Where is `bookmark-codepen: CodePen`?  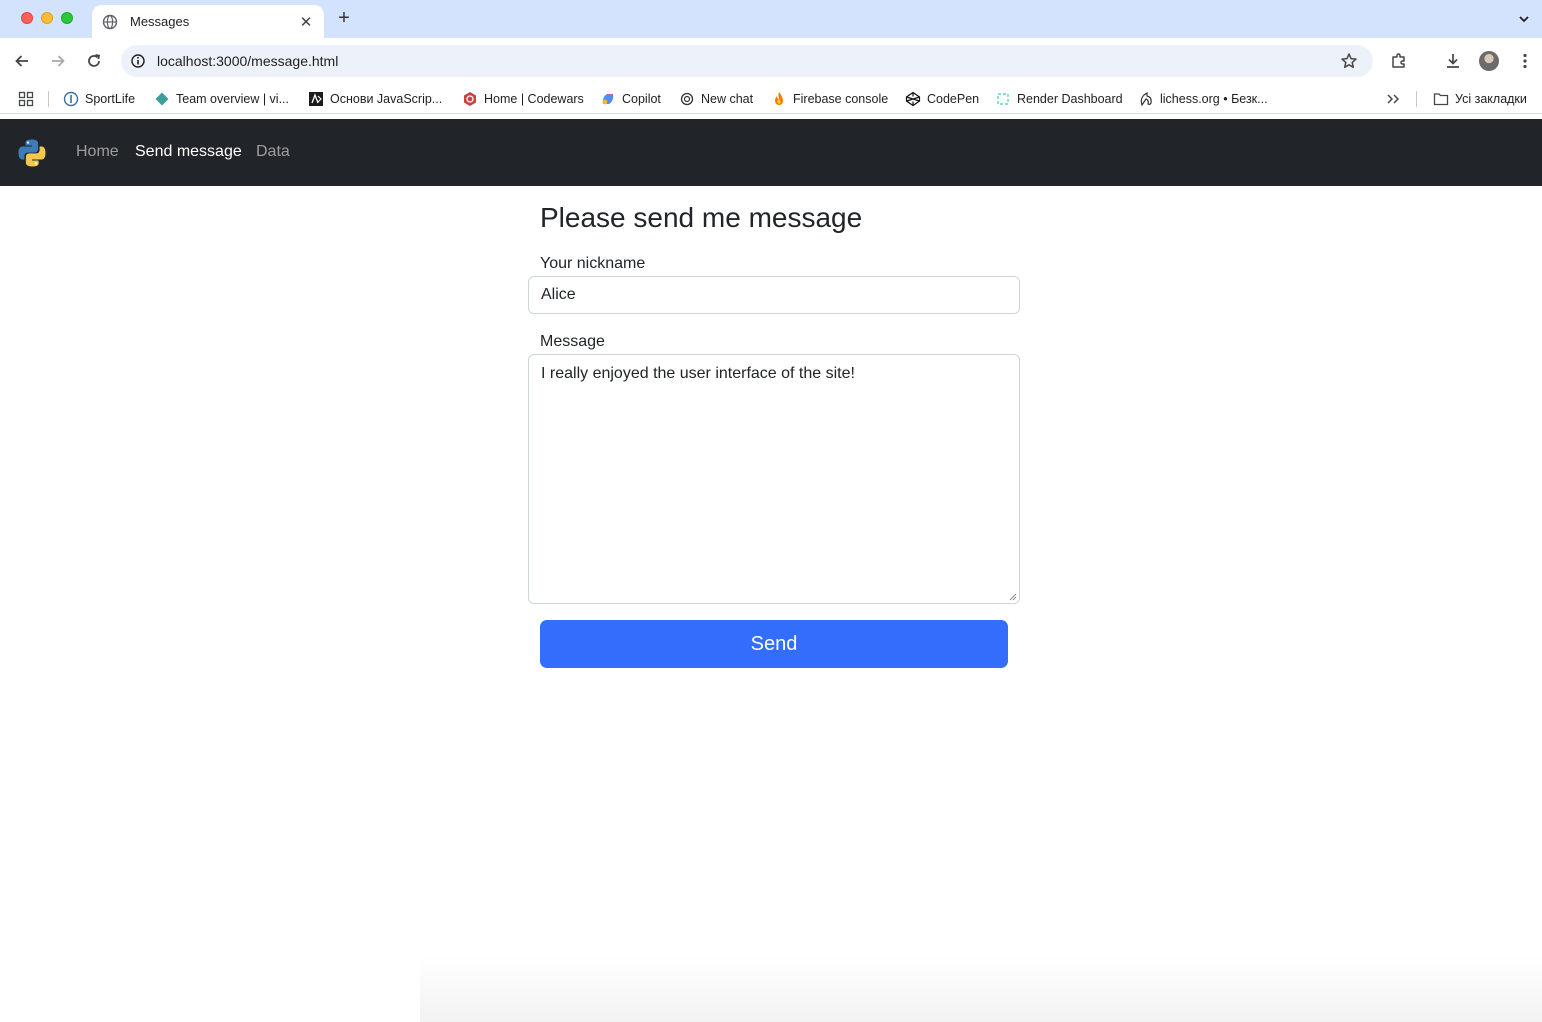 bookmark-codepen: CodePen is located at coordinates (942, 99).